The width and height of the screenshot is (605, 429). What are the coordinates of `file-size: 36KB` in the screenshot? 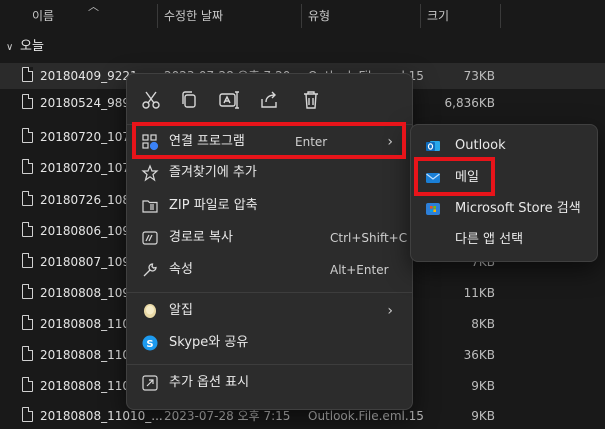 It's located at (479, 355).